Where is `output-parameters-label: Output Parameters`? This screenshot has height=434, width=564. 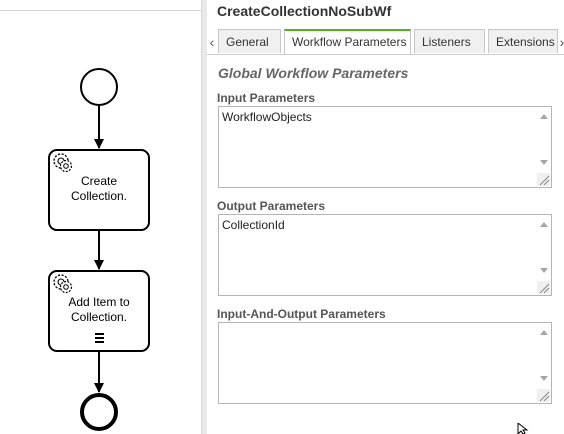
output-parameters-label: Output Parameters is located at coordinates (271, 206).